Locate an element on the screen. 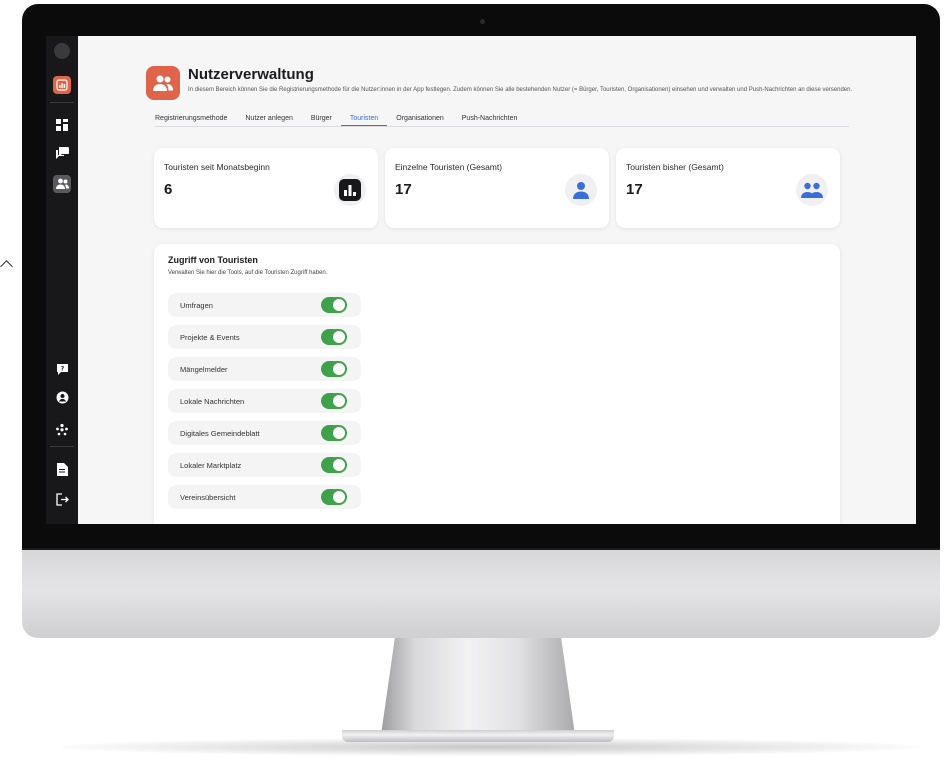 This screenshot has width=948, height=764. help-icon: ? is located at coordinates (62, 369).